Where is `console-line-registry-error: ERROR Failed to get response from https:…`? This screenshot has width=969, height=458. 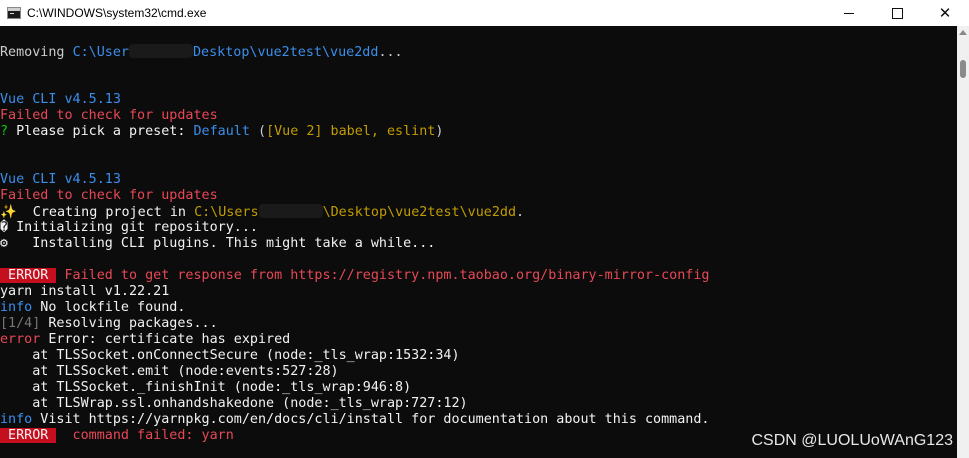 console-line-registry-error: ERROR Failed to get response from https:… is located at coordinates (355, 275).